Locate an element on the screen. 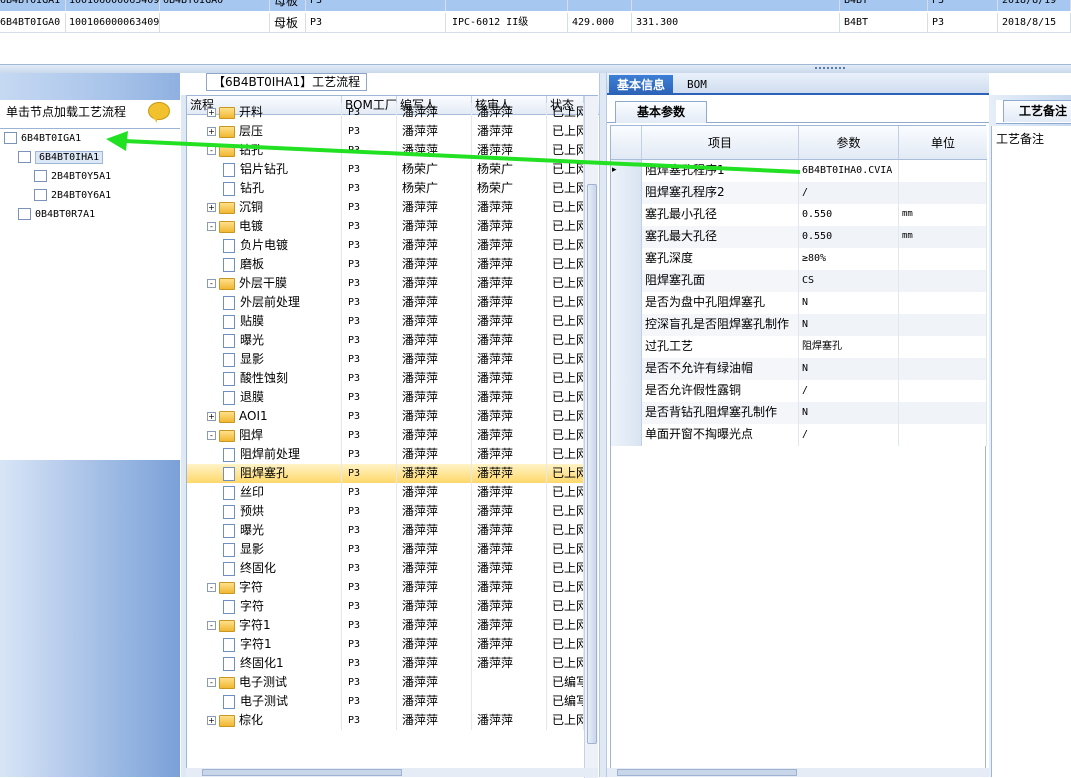 This screenshot has width=1071, height=778. current-row-indicator-icon: ▸ is located at coordinates (626, 171).